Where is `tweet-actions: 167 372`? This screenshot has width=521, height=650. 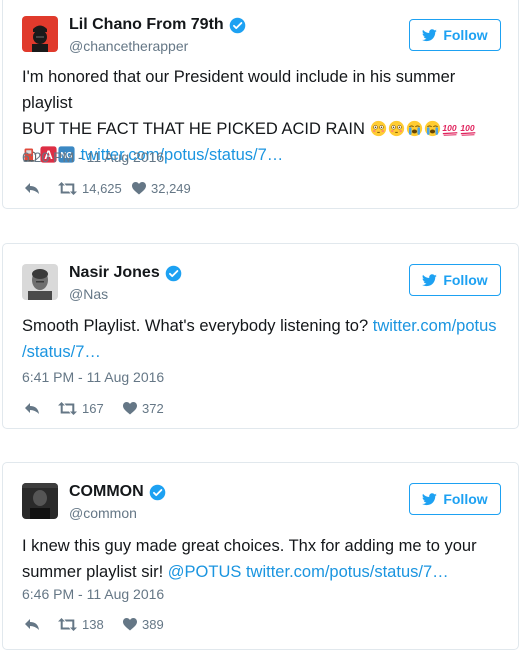
tweet-actions: 167 372 is located at coordinates (94, 408).